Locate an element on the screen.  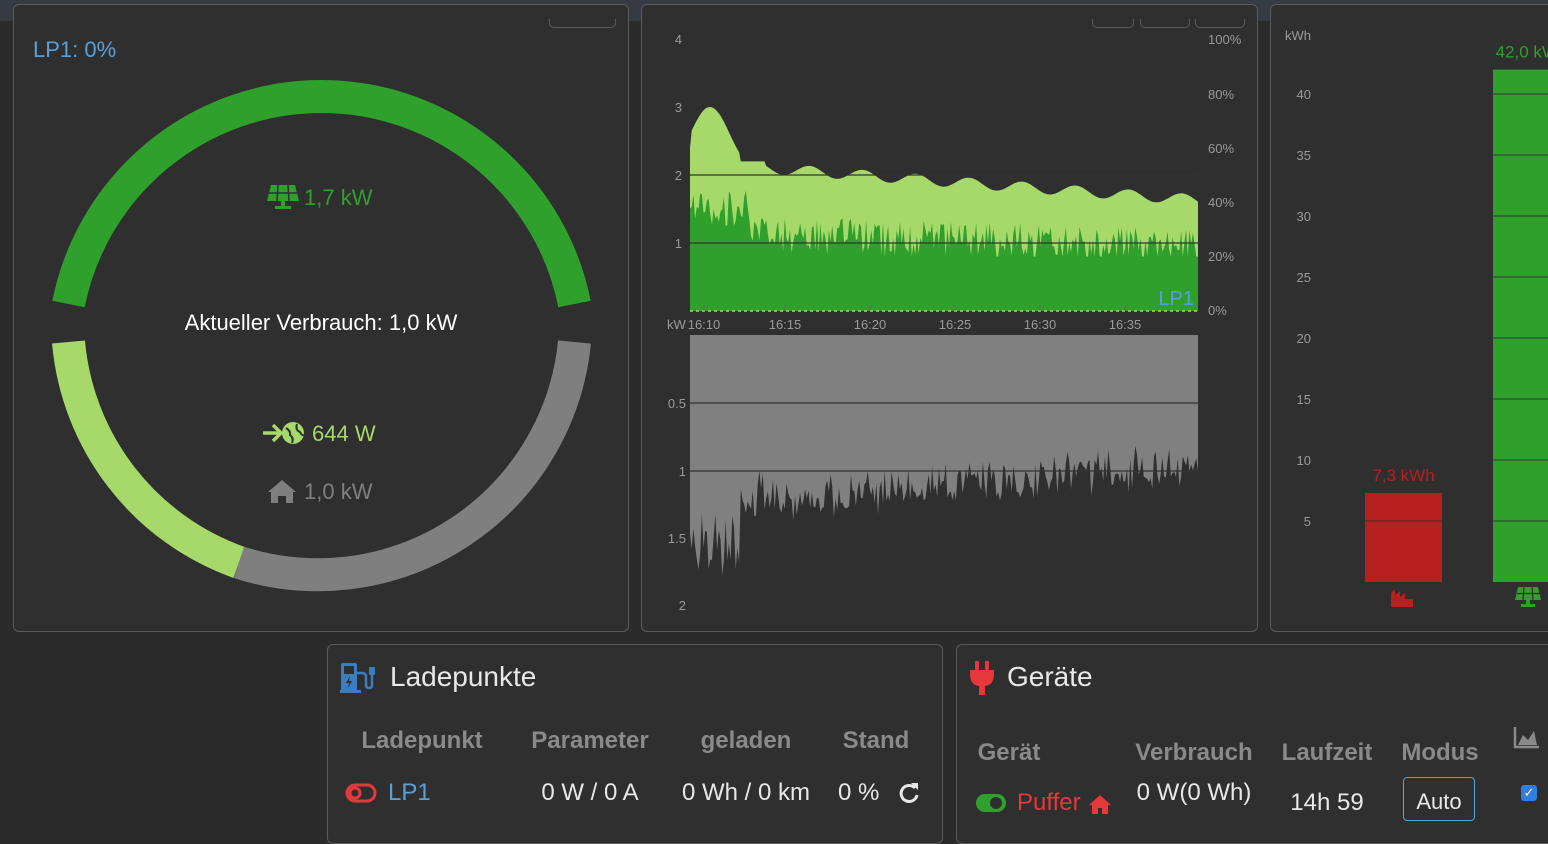
y-tick: 4 is located at coordinates (678, 39).